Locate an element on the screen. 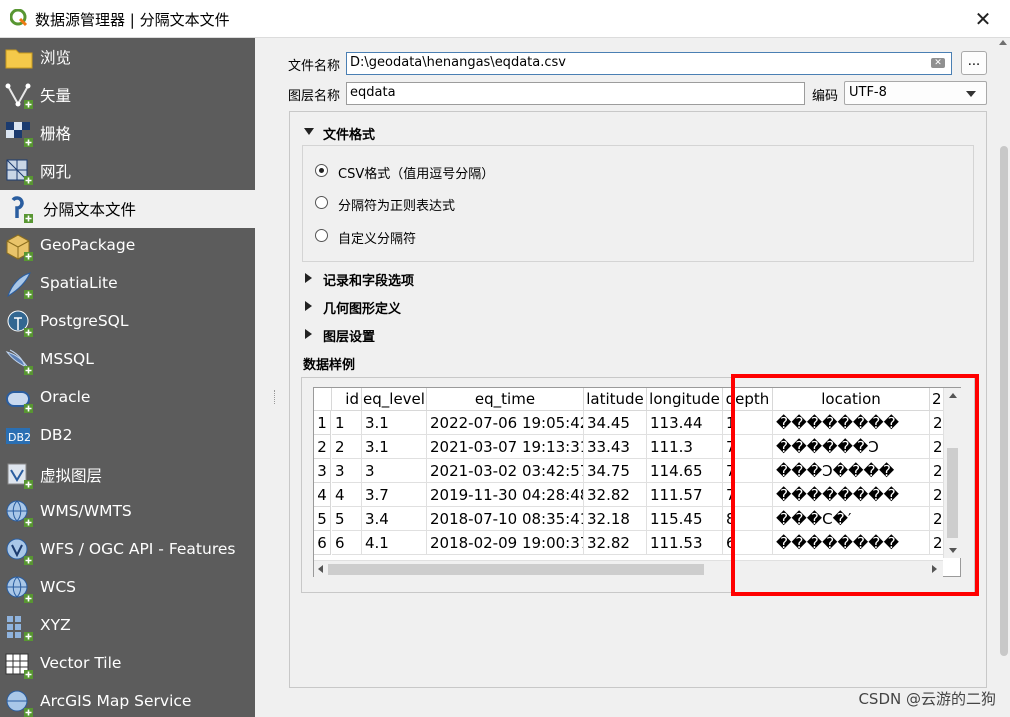 This screenshot has width=1010, height=717. splitter is located at coordinates (263, 377).